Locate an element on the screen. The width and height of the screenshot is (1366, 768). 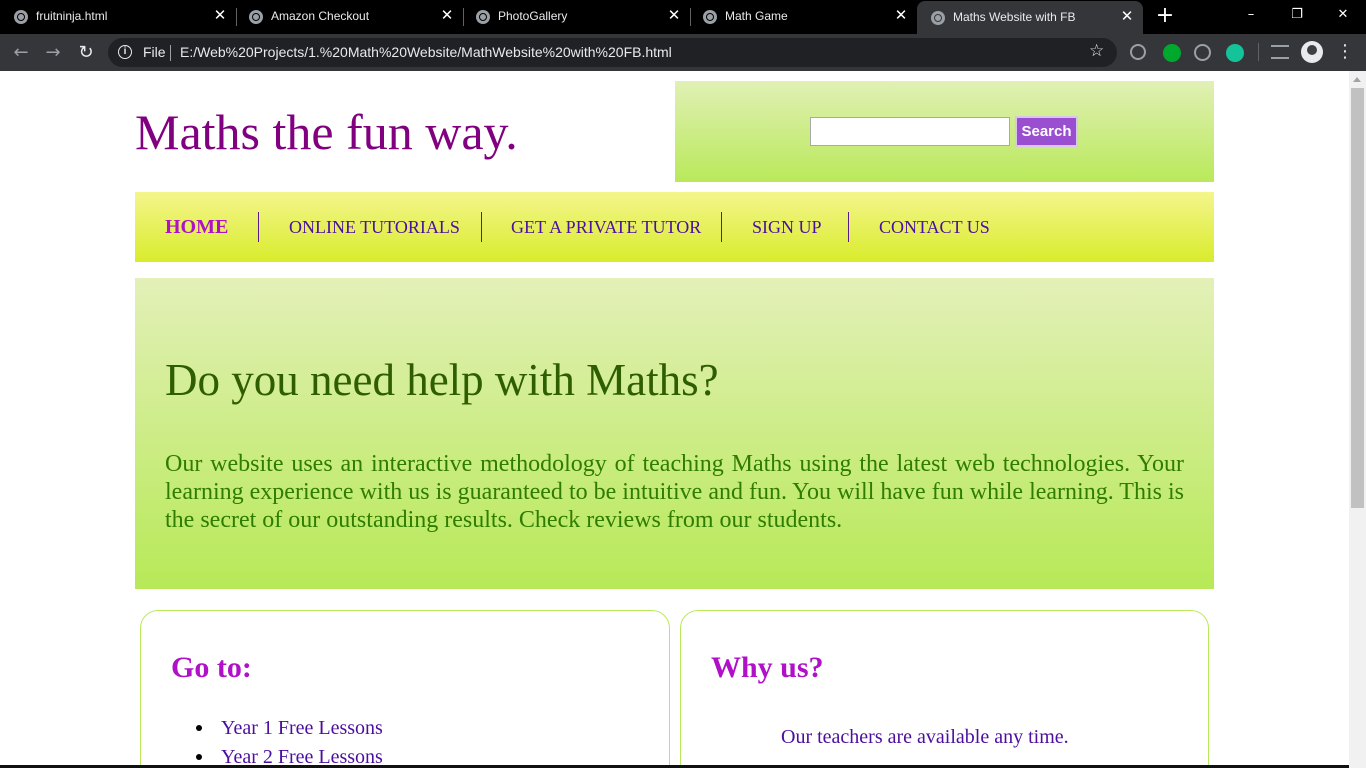
restore-icon: ❐ is located at coordinates (1297, 17).